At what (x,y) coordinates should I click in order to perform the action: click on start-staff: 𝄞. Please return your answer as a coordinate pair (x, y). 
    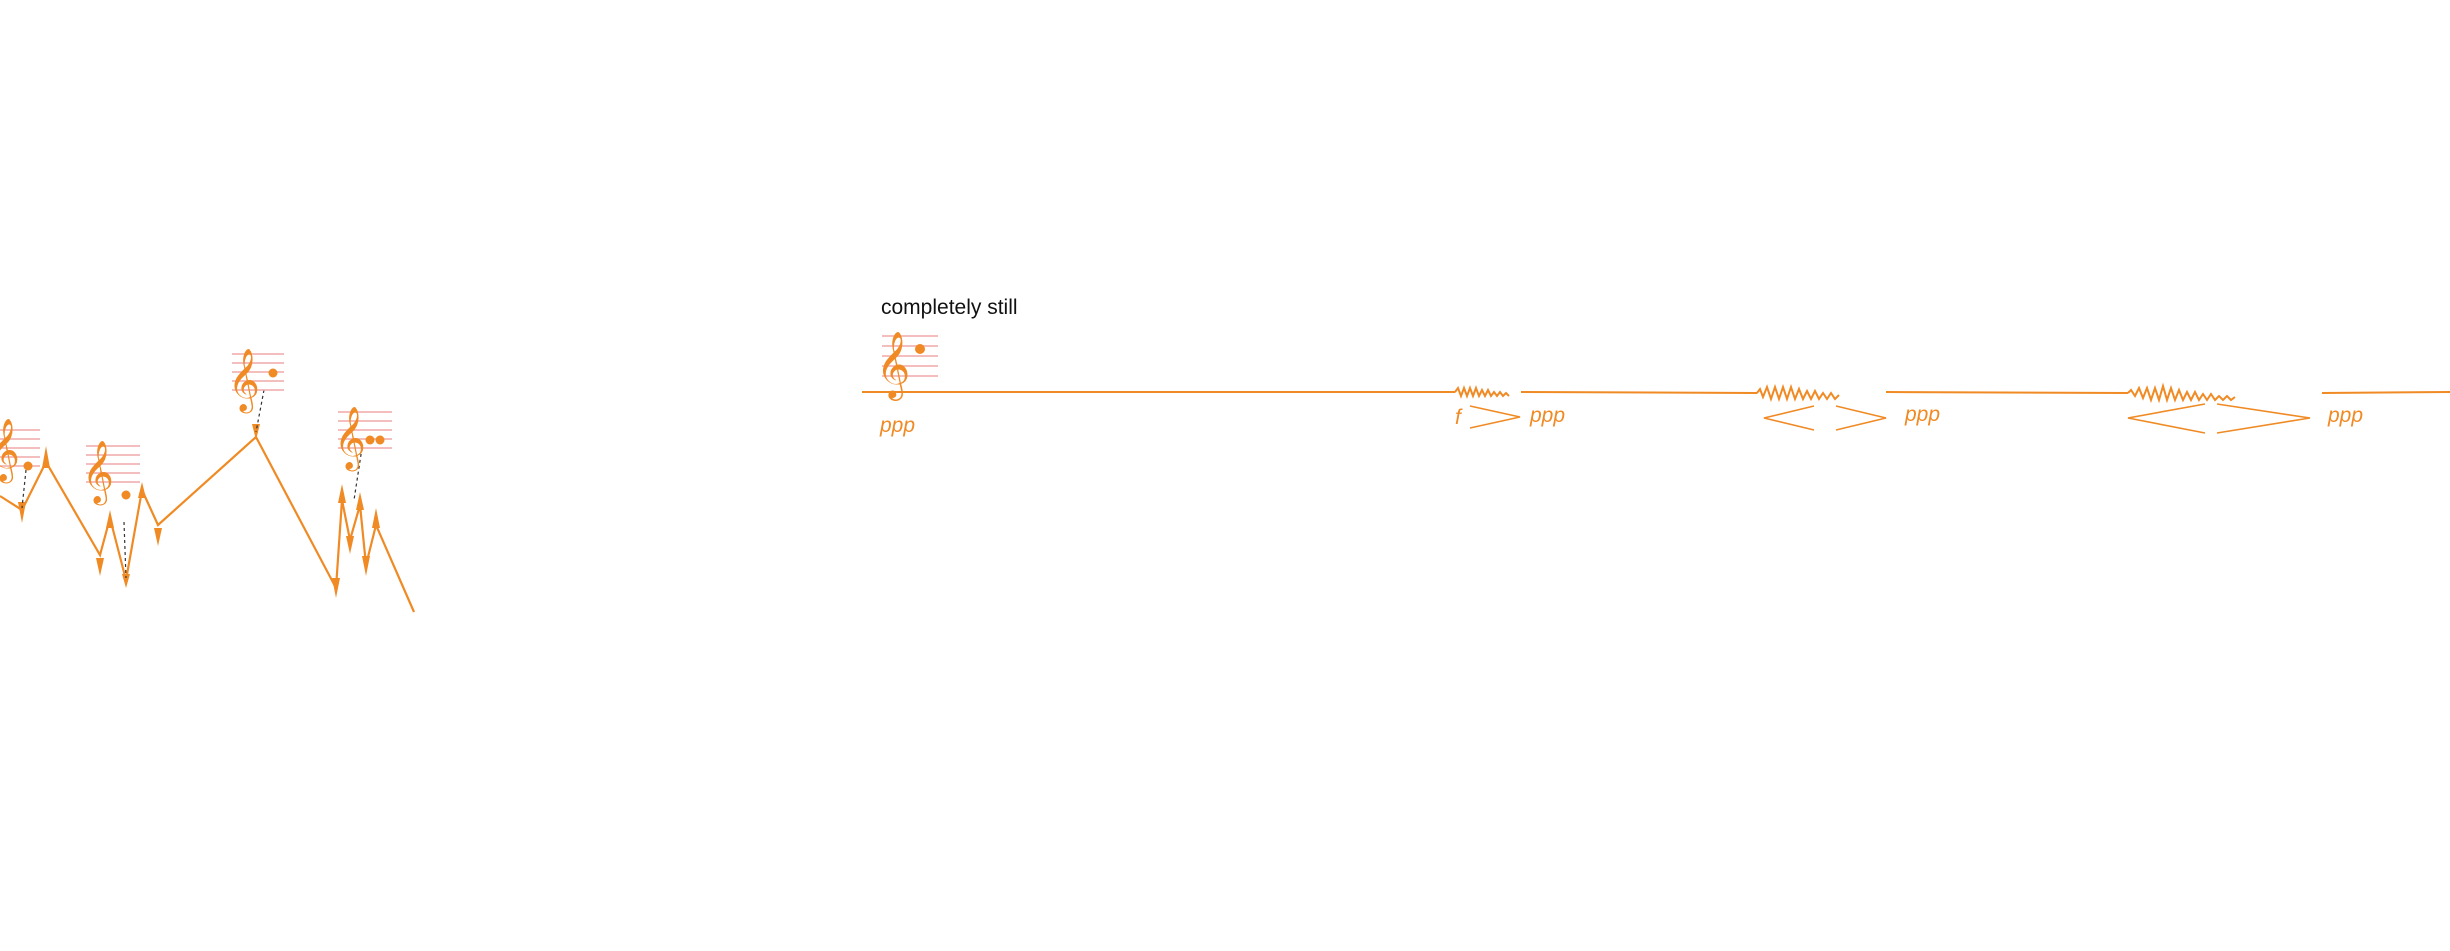
    Looking at the image, I should click on (907, 365).